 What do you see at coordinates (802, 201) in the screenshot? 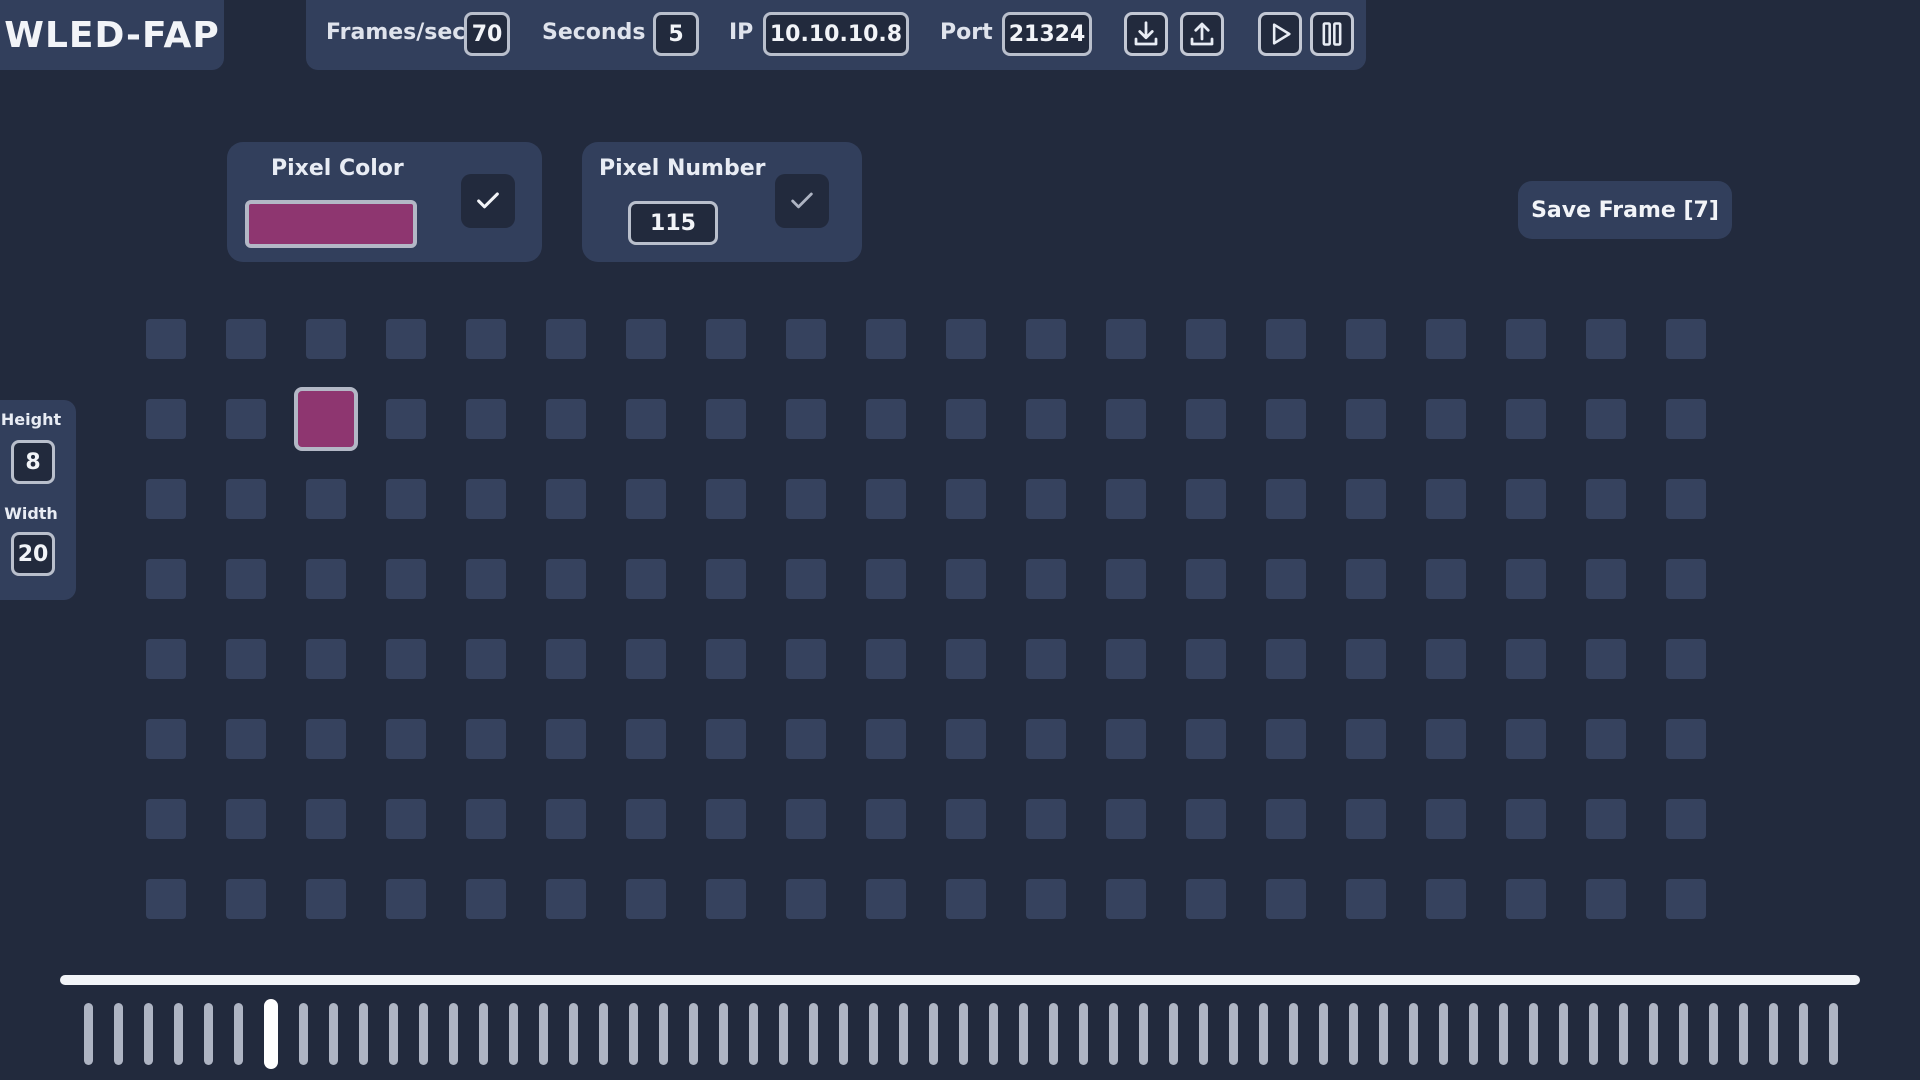
I see `pixel-number-confirm-button` at bounding box center [802, 201].